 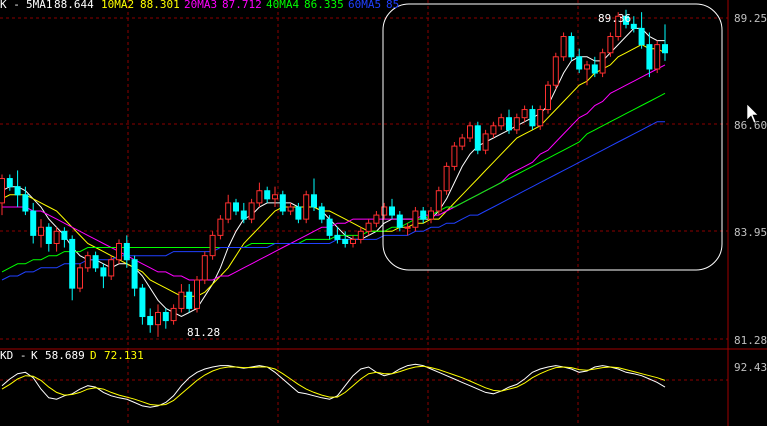 What do you see at coordinates (305, 5) in the screenshot?
I see `header-indicator-ma4: 40MA4 86.335` at bounding box center [305, 5].